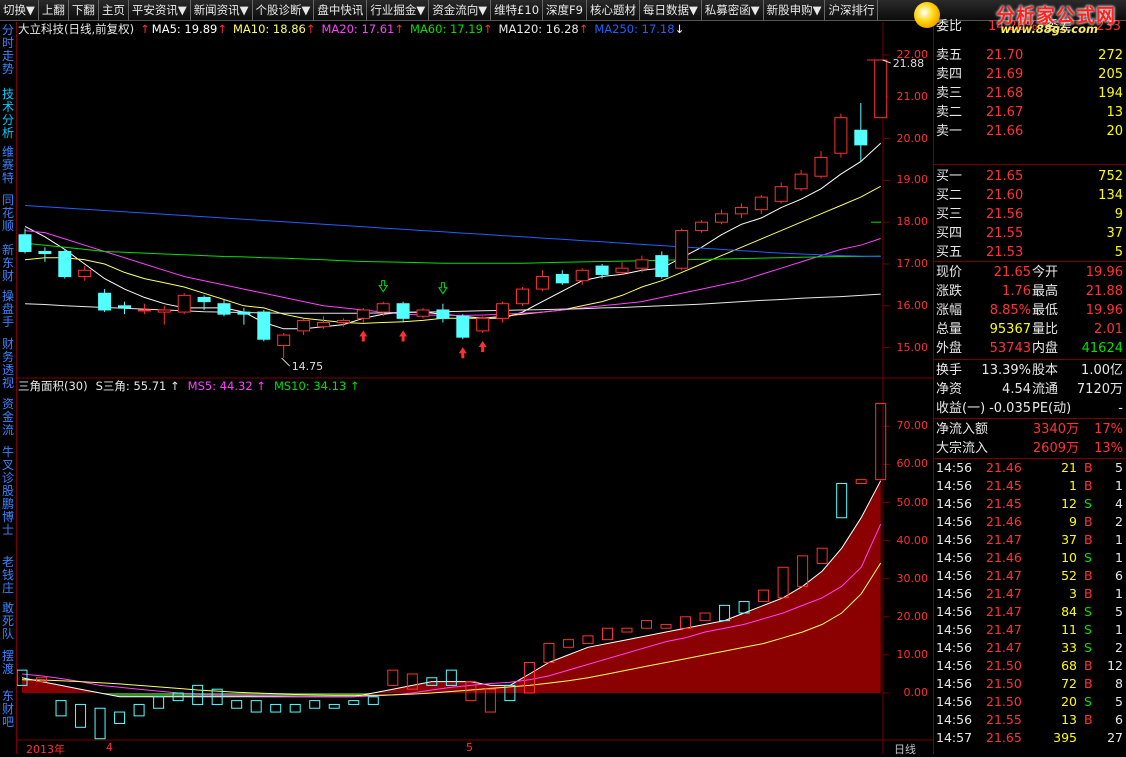 The image size is (1126, 757). I want to click on fund-label-b-0: 股本, so click(1045, 370).